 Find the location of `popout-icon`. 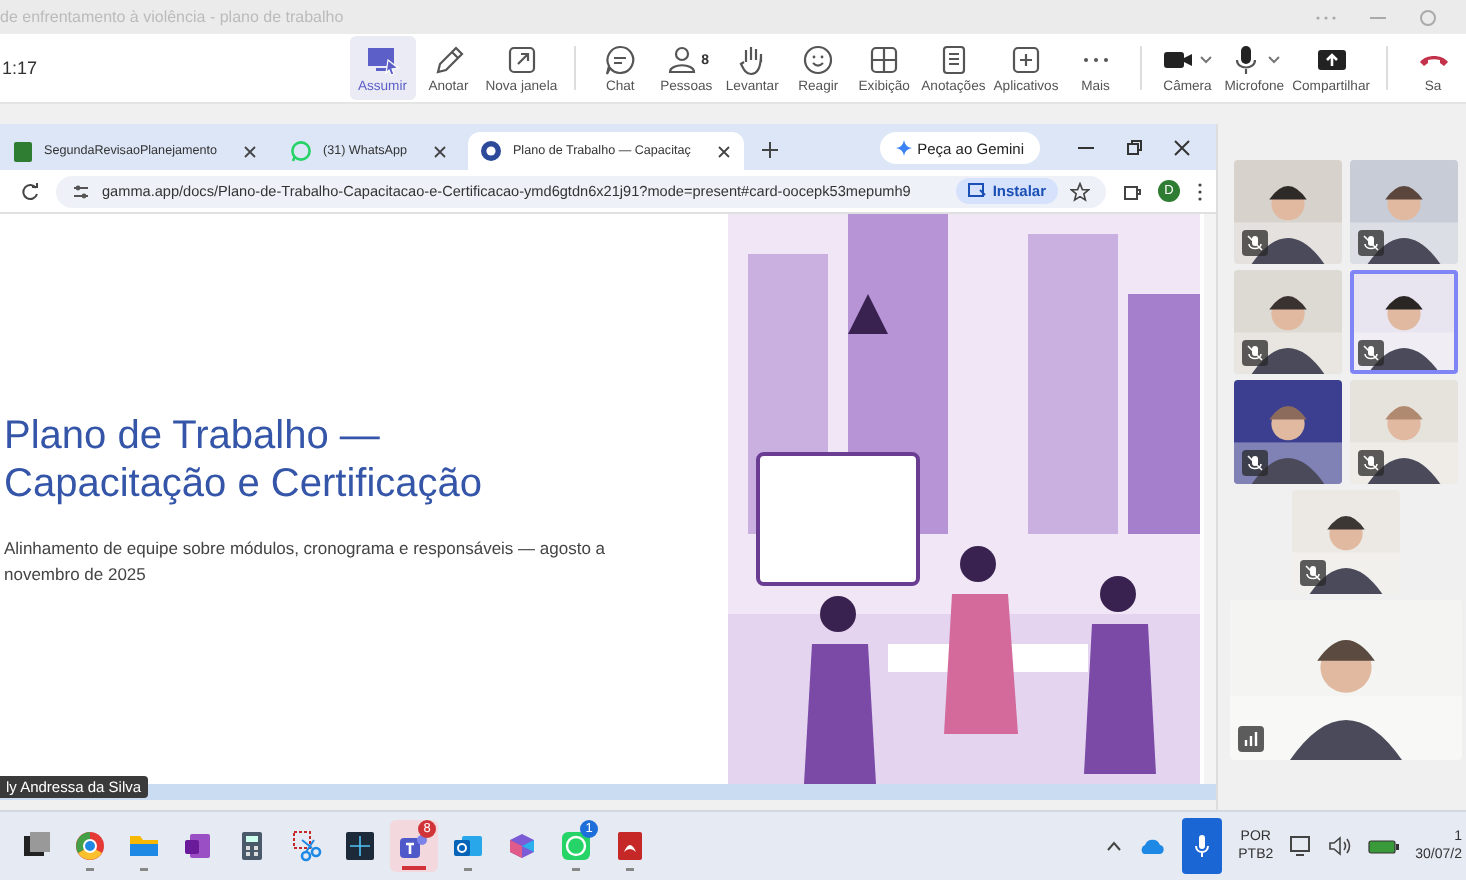

popout-icon is located at coordinates (521, 60).